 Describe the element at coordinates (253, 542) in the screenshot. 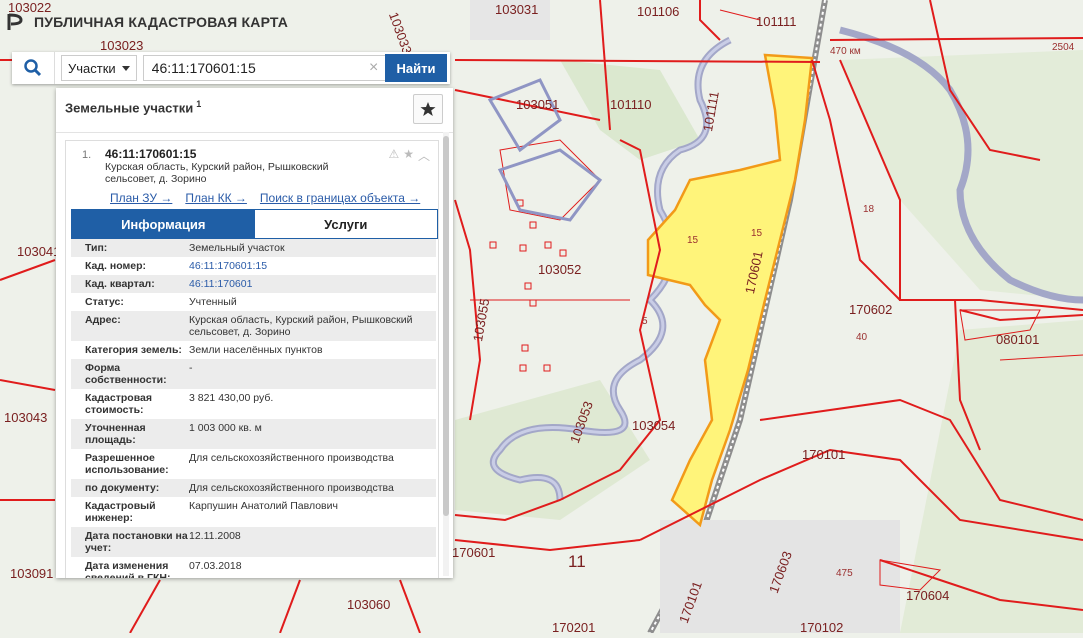

I see `info-row: Дата постановки на учет: 12.11.2008` at that location.